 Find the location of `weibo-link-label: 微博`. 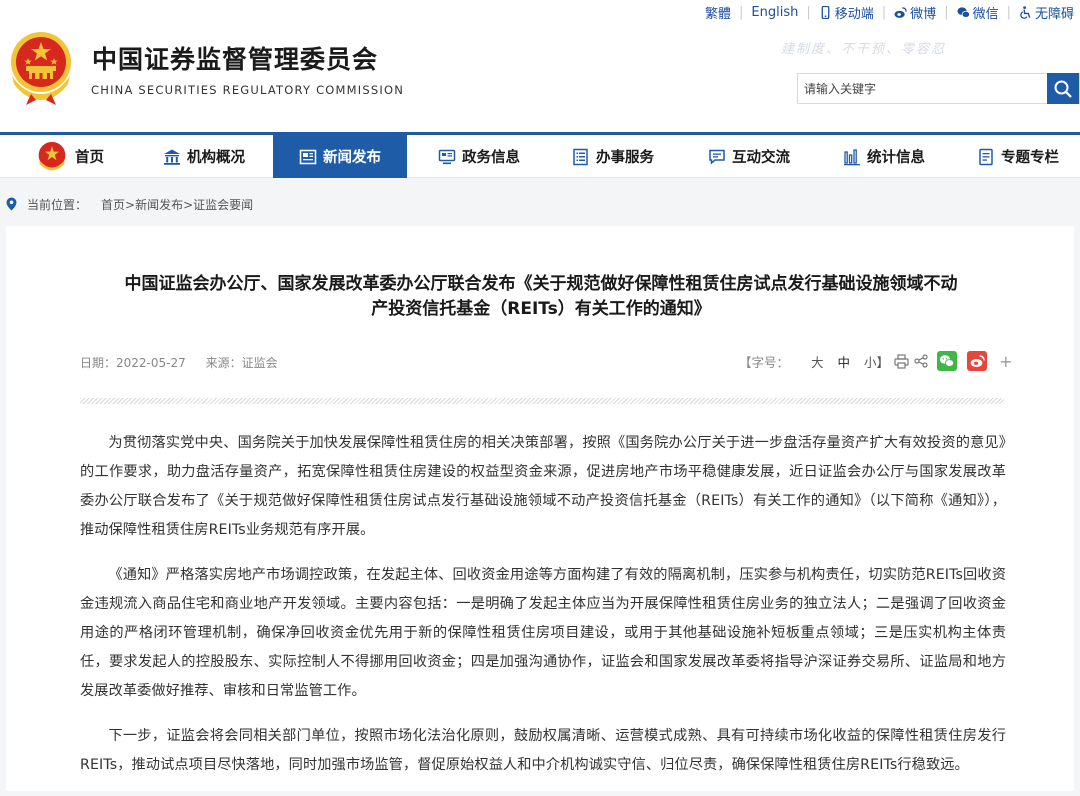

weibo-link-label: 微博 is located at coordinates (923, 14).